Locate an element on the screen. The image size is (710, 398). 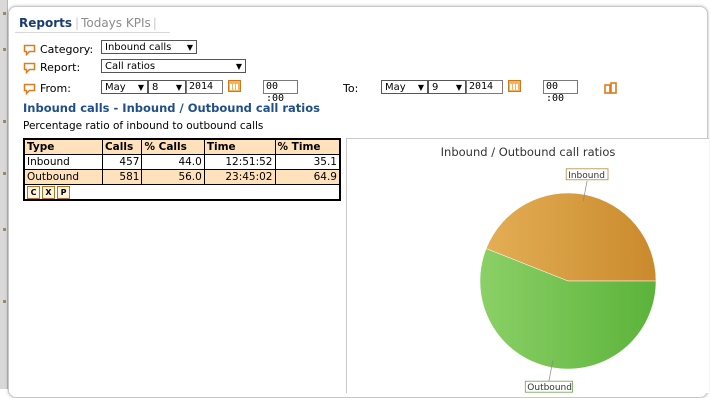
tab-todays-kpis: Todays KPIs is located at coordinates (116, 23).